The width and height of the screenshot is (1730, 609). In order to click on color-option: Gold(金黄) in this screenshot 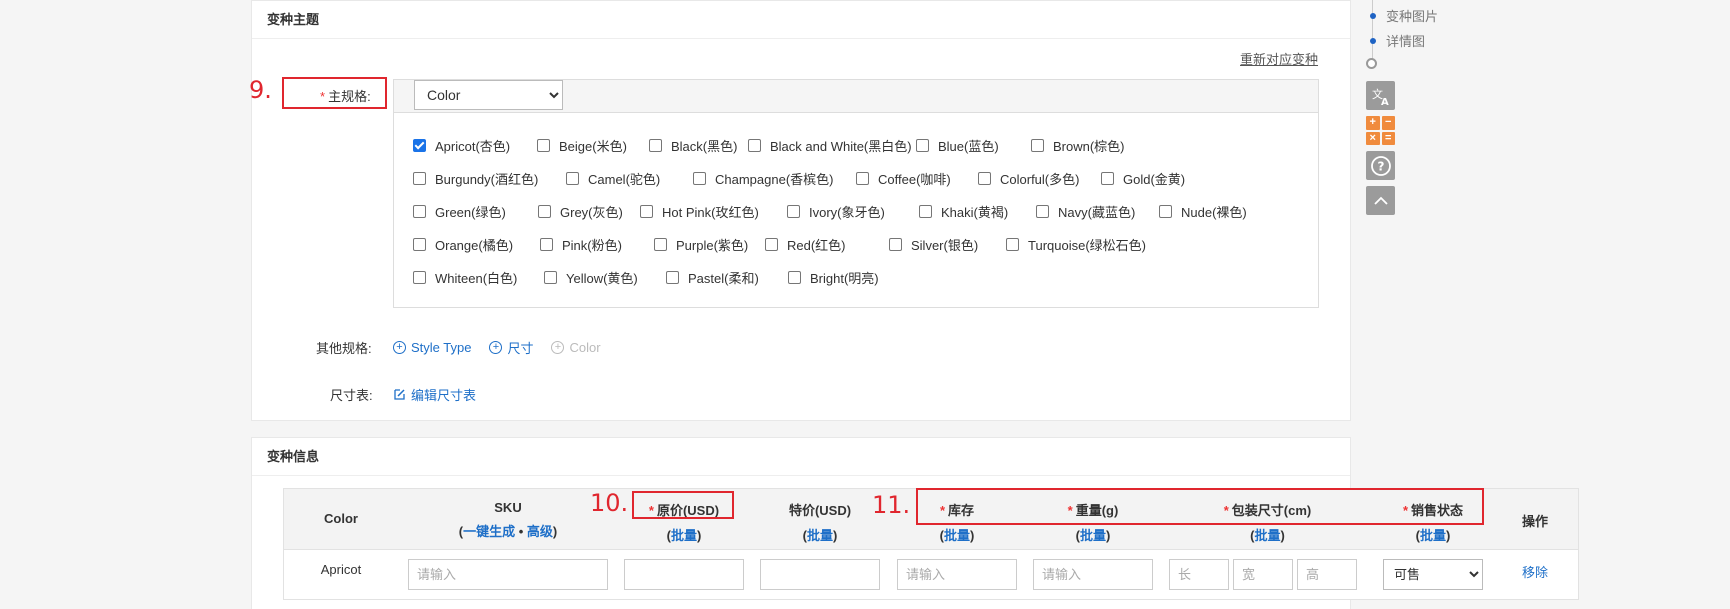, I will do `click(1143, 178)`.